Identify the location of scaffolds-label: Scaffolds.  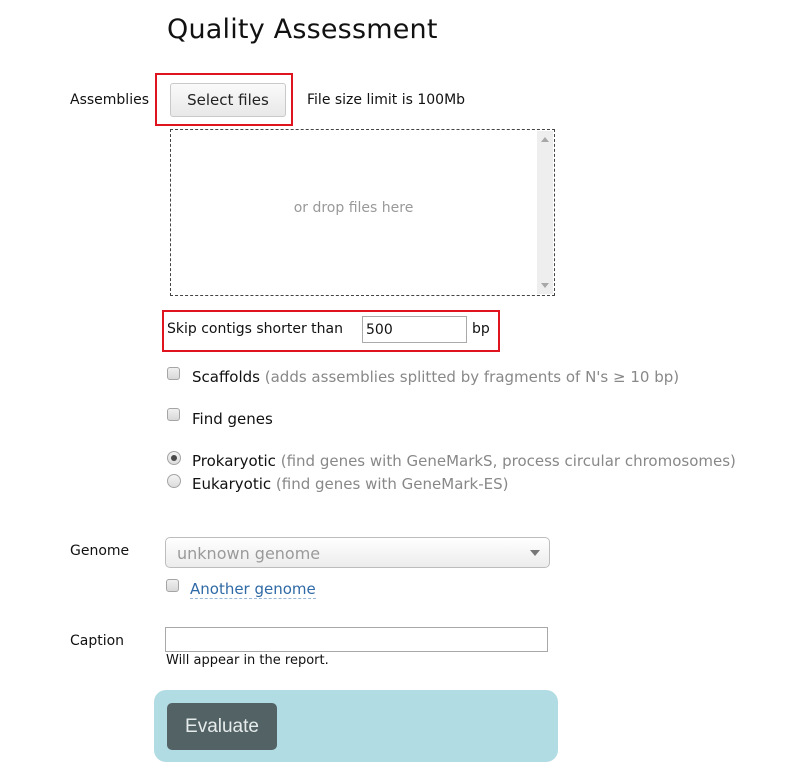
(226, 377).